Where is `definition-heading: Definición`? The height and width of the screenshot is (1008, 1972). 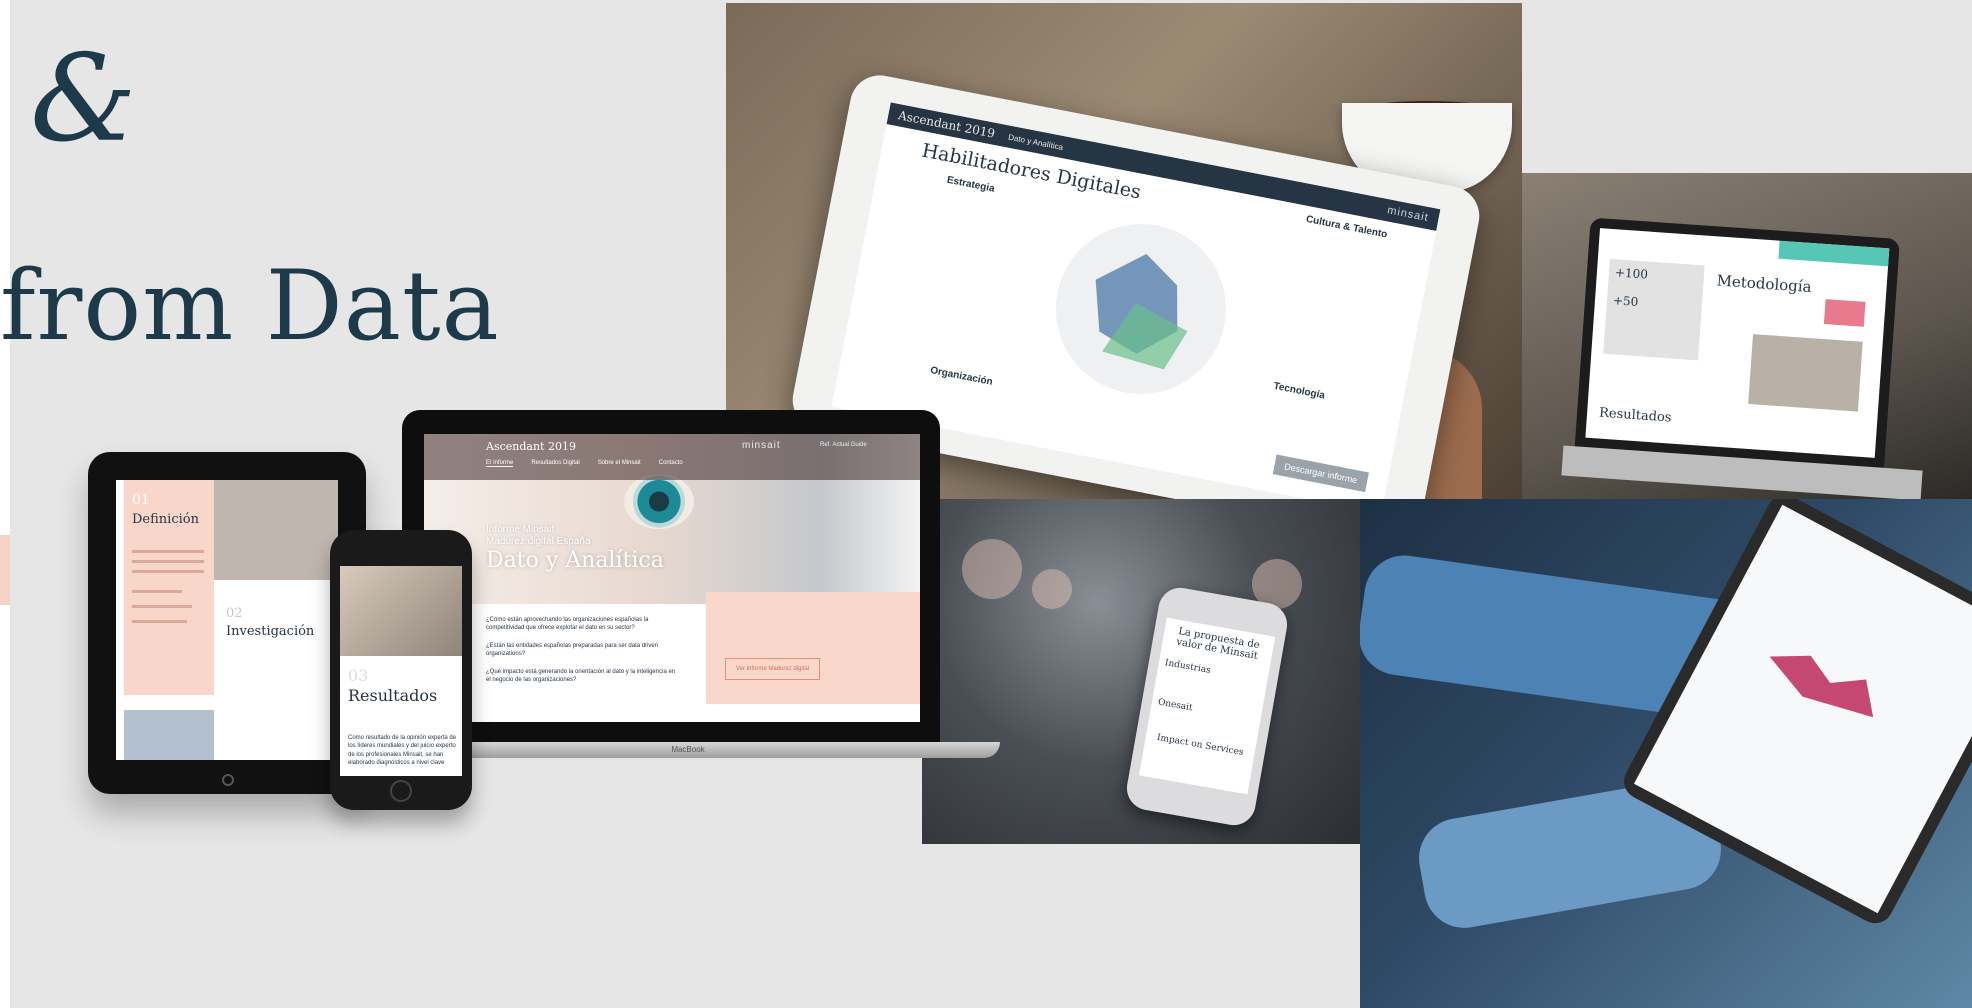
definition-heading: Definición is located at coordinates (165, 519).